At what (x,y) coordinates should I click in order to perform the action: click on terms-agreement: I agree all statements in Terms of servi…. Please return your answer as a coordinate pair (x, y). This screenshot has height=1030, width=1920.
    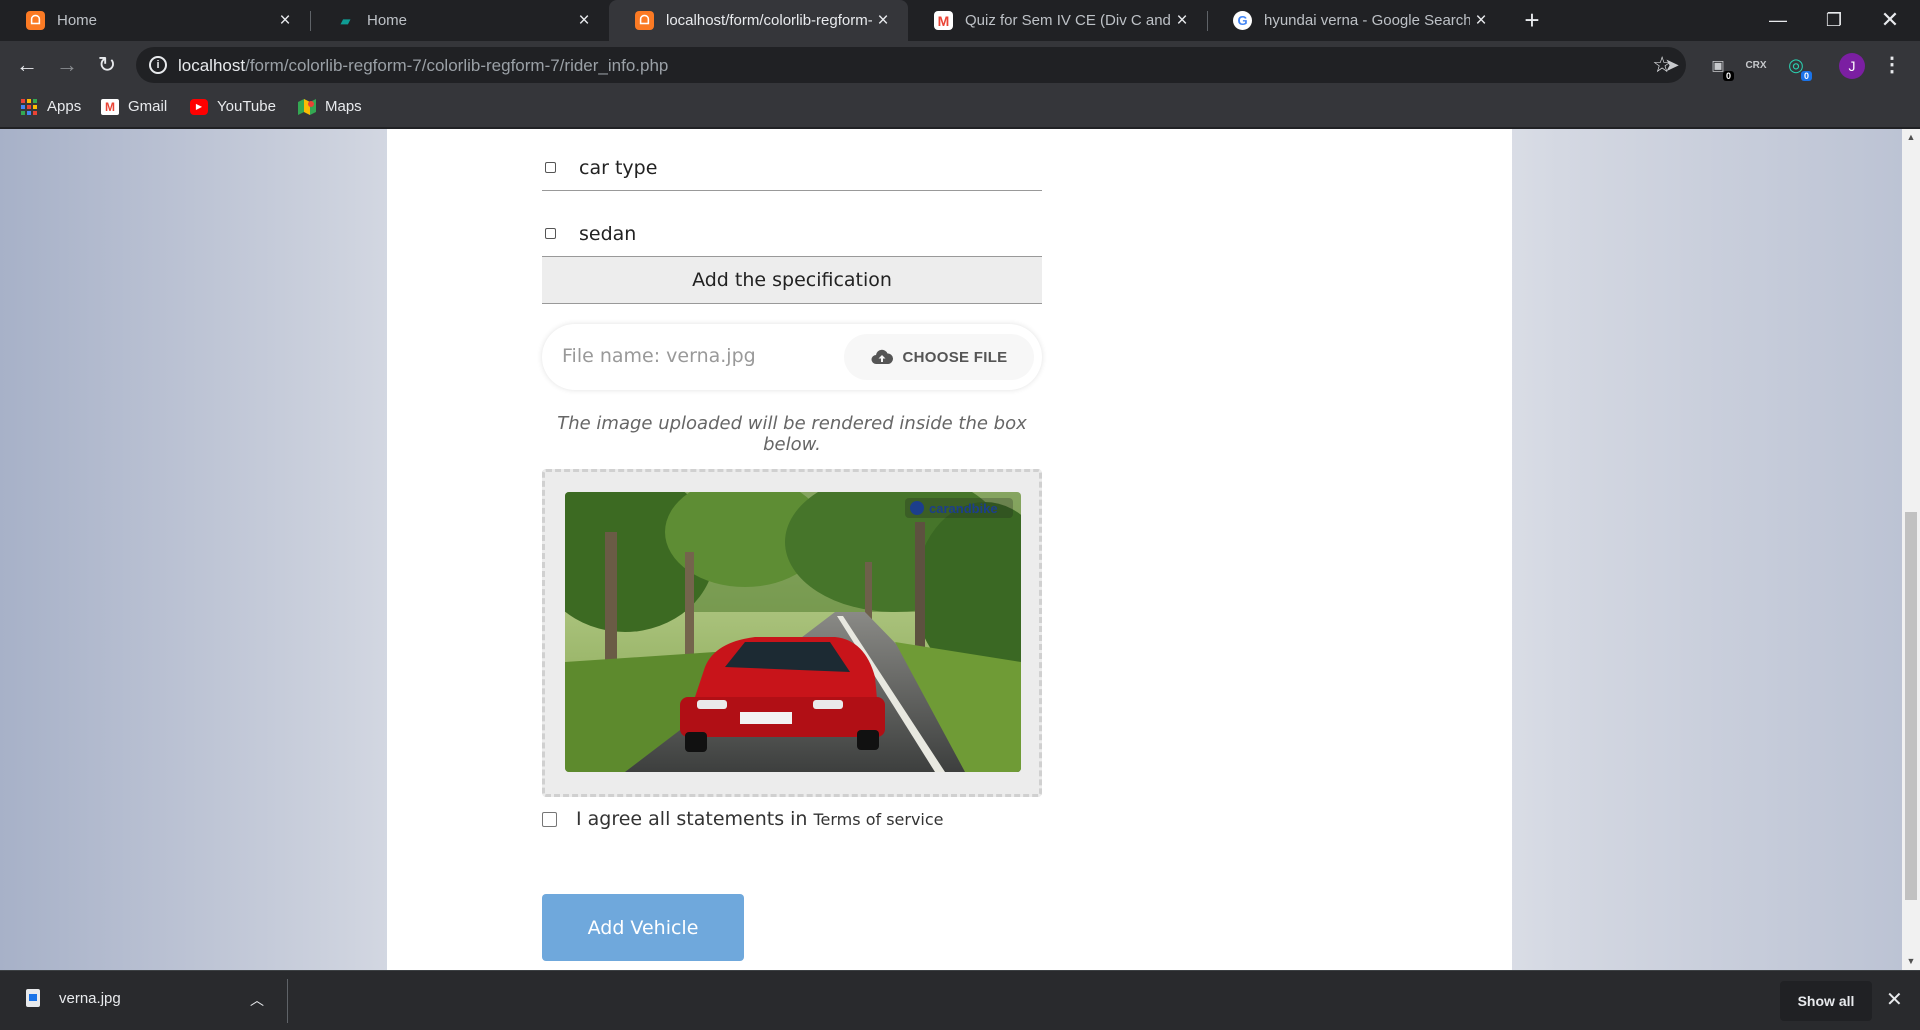
    Looking at the image, I should click on (743, 819).